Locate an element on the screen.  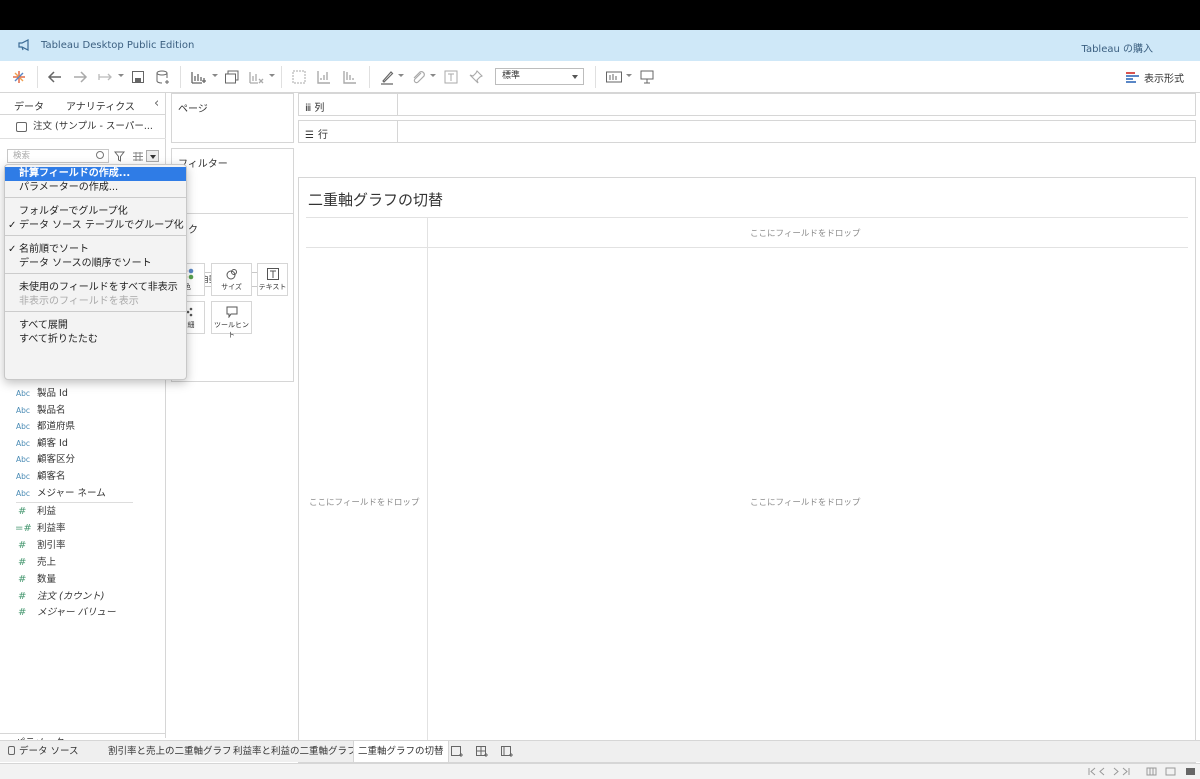
dimension-field: Abc 都道府県 is located at coordinates (82, 426).